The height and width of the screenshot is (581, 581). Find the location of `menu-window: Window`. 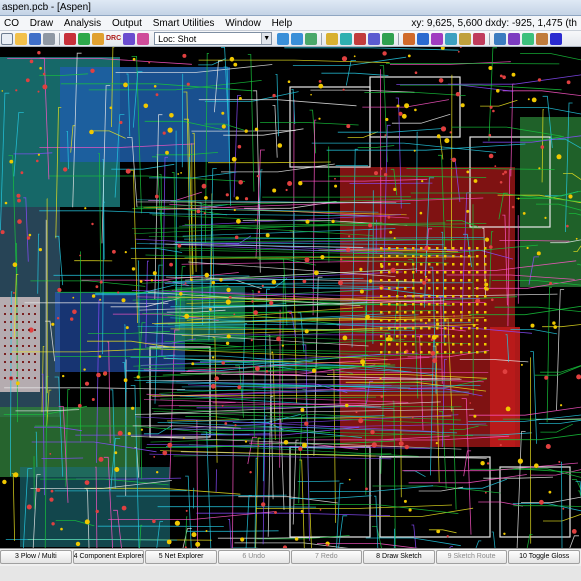

menu-window: Window is located at coordinates (243, 23).